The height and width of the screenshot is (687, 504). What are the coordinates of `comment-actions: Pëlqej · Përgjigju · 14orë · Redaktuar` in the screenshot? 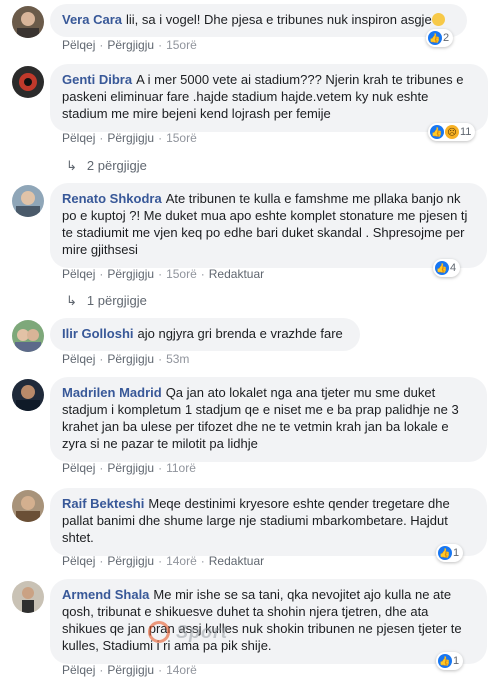 It's located at (163, 561).